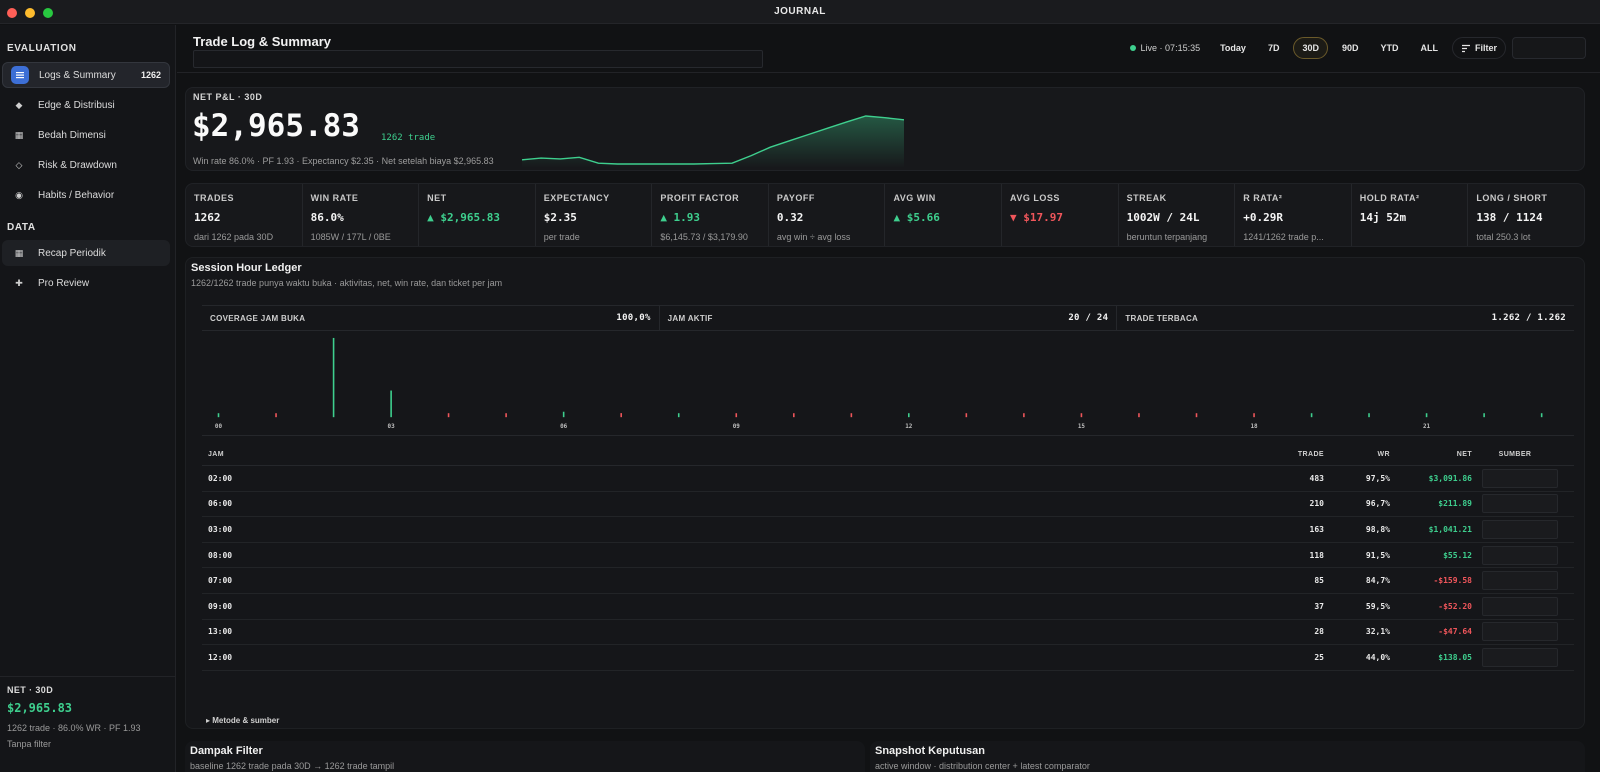 The image size is (1600, 772). Describe the element at coordinates (1319, 606) in the screenshot. I see `cell-trade: 37` at that location.